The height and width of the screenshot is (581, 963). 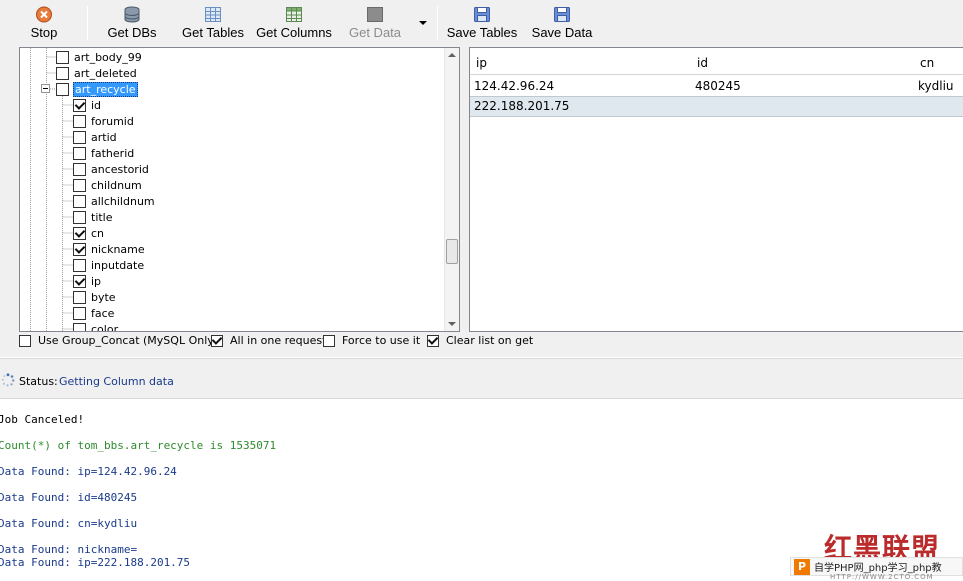 What do you see at coordinates (716, 86) in the screenshot?
I see `table-row: 124.42.96.24 480245 kydliu` at bounding box center [716, 86].